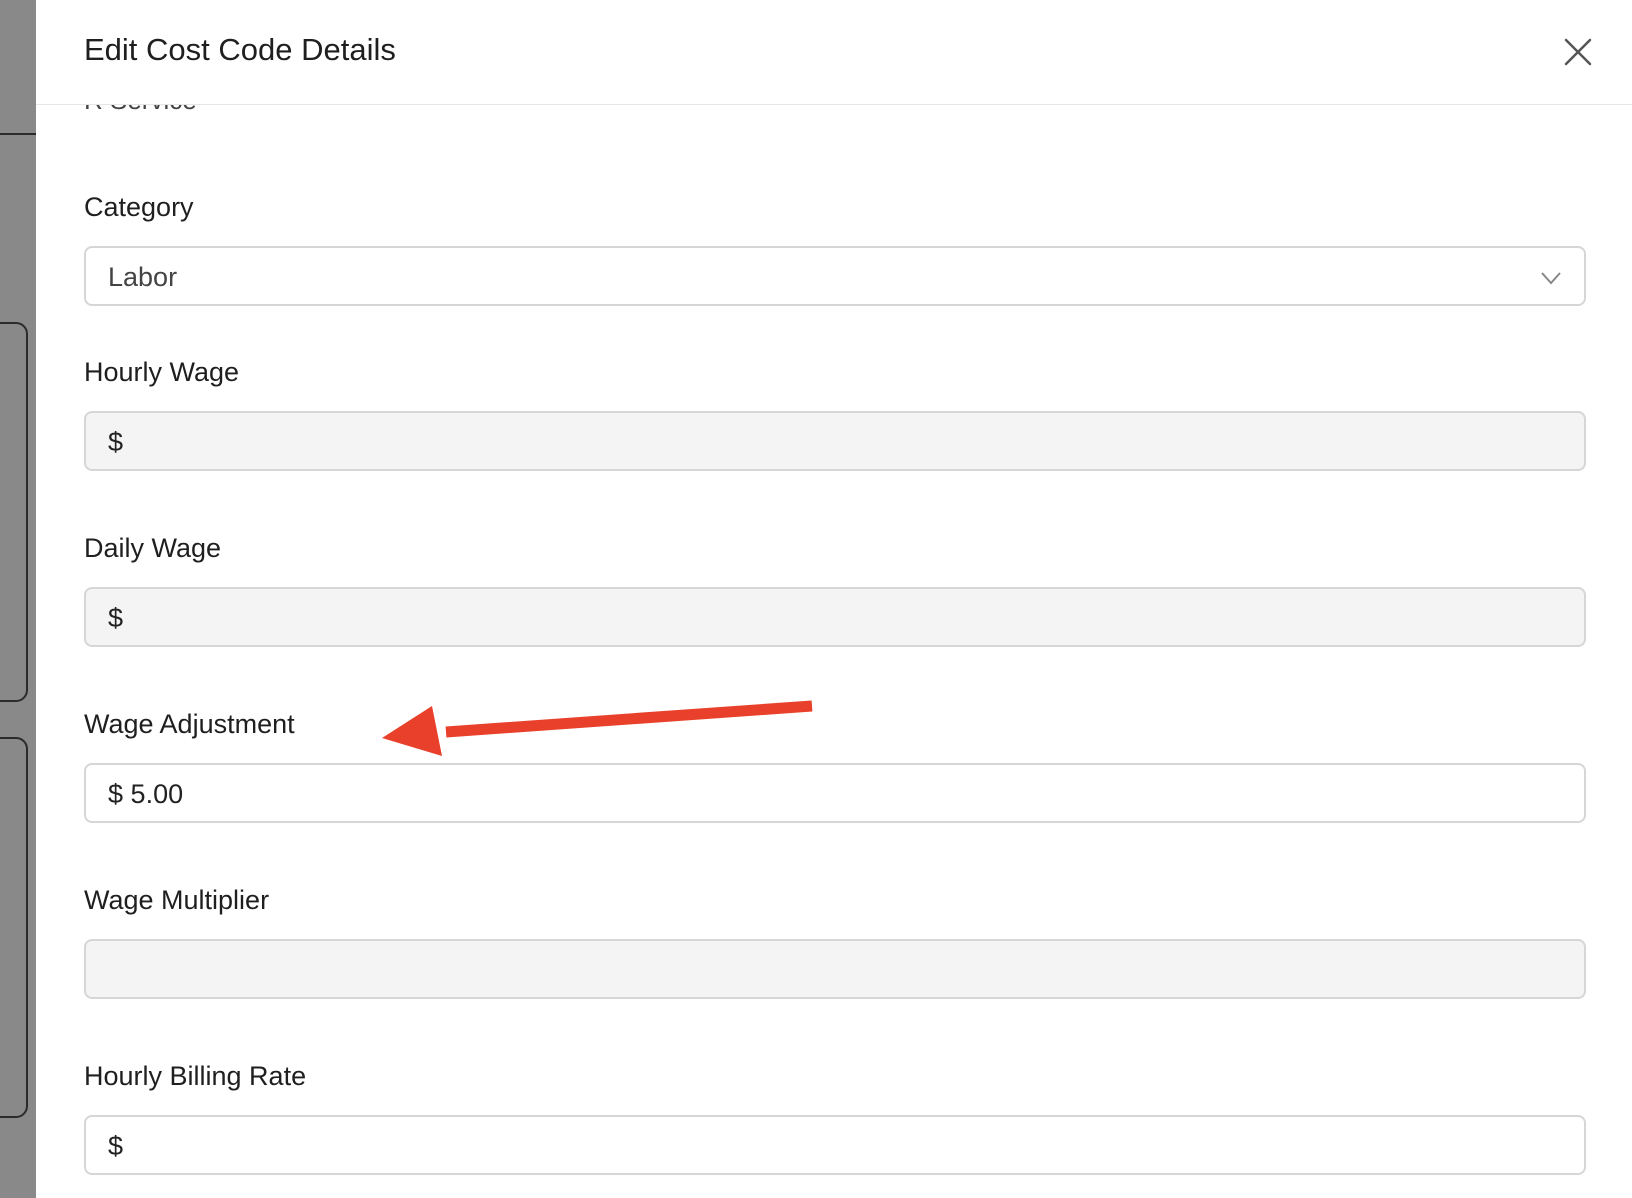  What do you see at coordinates (835, 441) in the screenshot?
I see `hourly-wage-input: $` at bounding box center [835, 441].